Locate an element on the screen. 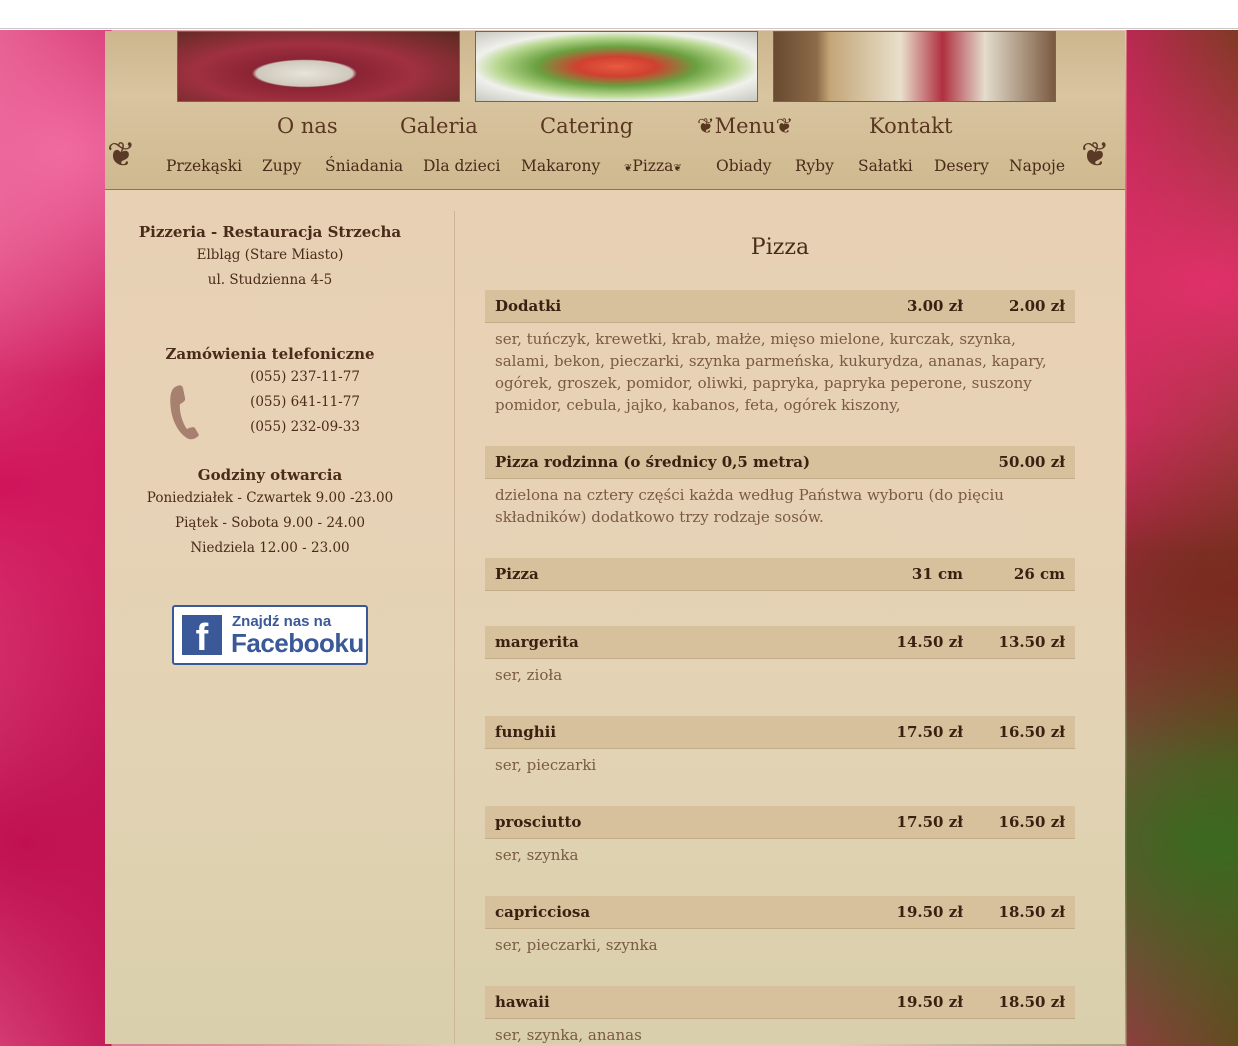 Image resolution: width=1238 pixels, height=1046 pixels. menu-row-header: Dodatki 3.00 zł 2.00 zł is located at coordinates (780, 306).